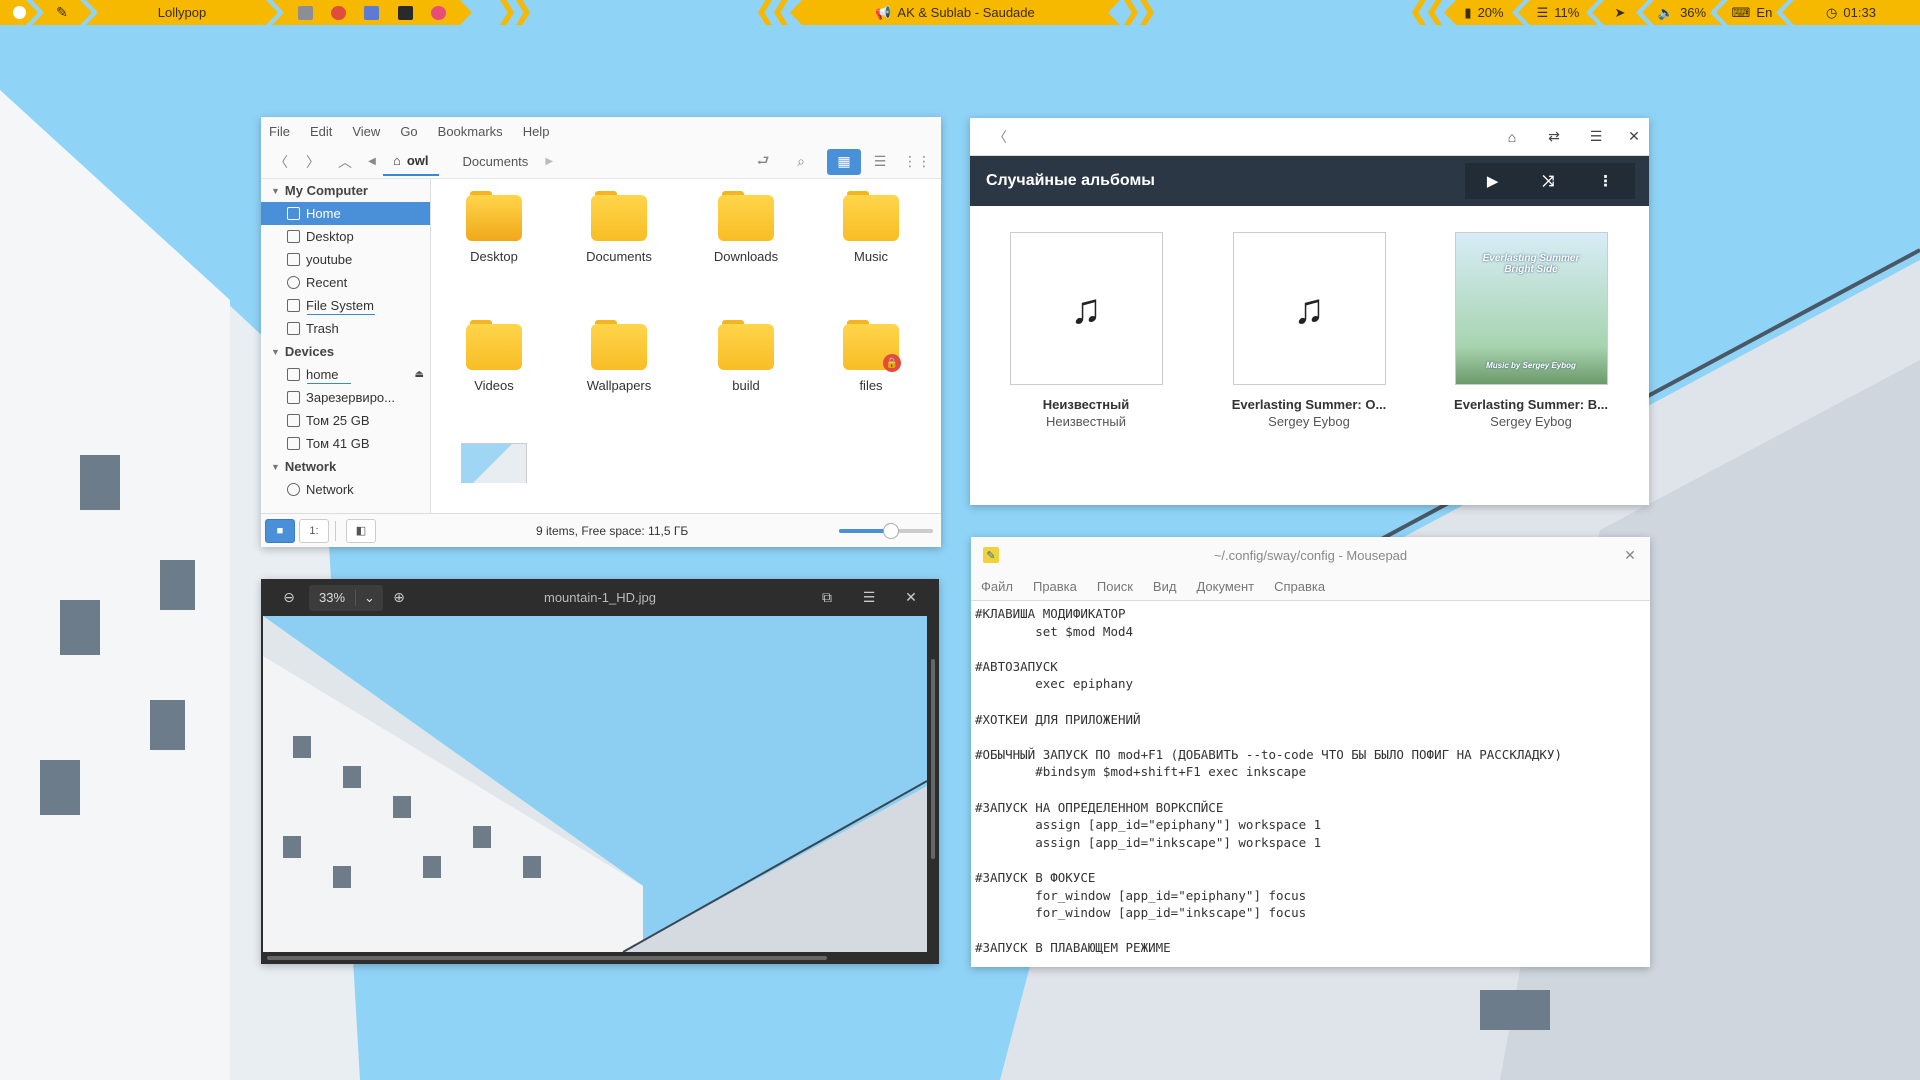  What do you see at coordinates (345, 236) in the screenshot?
I see `sidebar-item-desktop: Desktop` at bounding box center [345, 236].